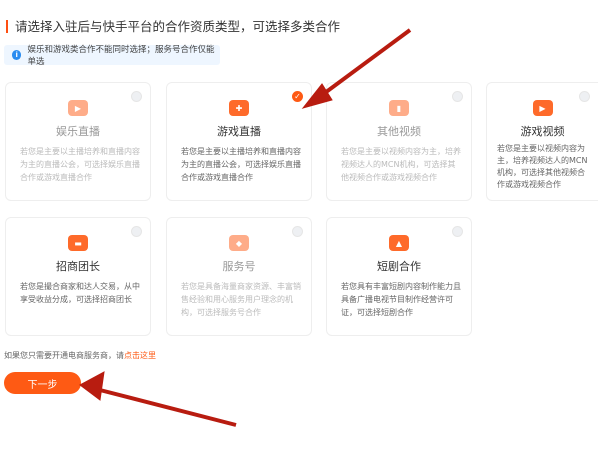 The image size is (600, 450). I want to click on card-description: 若您具有丰富短剧内容制作能力且具备广播电视节目制作经营许可证，可选择短剧合作, so click(401, 299).